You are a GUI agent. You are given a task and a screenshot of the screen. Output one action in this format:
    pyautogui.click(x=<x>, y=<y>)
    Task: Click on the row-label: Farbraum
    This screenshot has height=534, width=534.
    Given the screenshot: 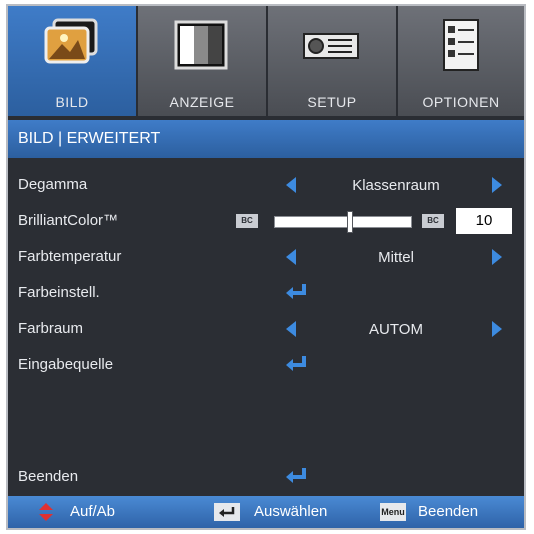 What is the action you would take?
    pyautogui.click(x=51, y=328)
    